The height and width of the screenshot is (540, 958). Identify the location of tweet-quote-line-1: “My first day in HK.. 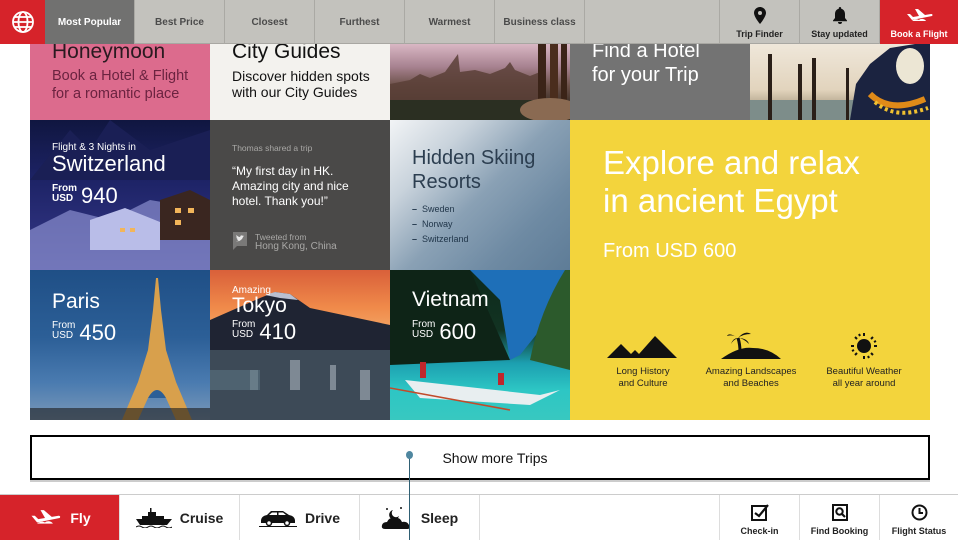
(283, 171).